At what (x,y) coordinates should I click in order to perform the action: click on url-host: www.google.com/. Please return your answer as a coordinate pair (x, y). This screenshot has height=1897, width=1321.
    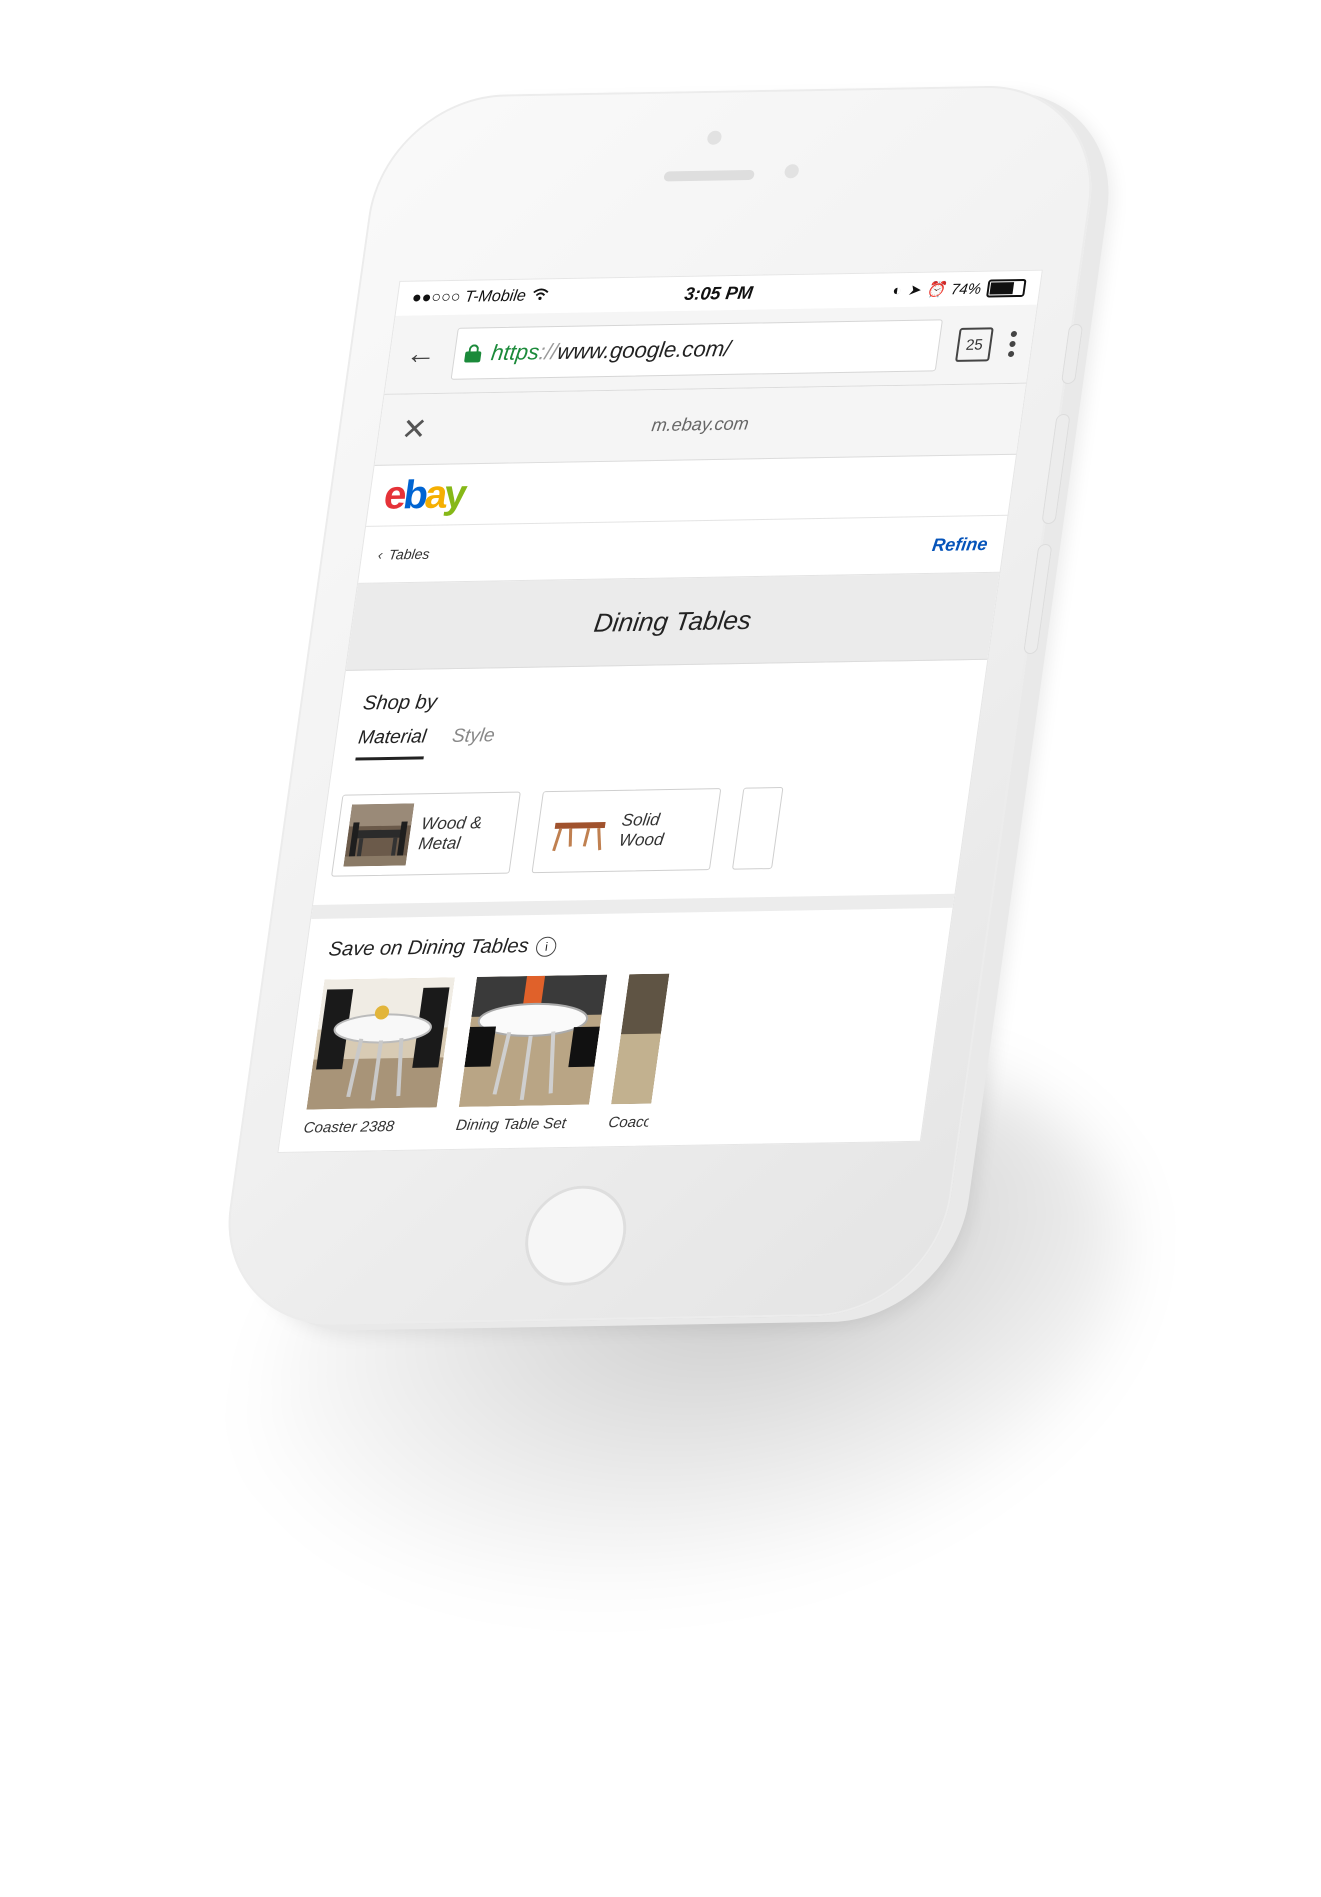
    Looking at the image, I should click on (644, 349).